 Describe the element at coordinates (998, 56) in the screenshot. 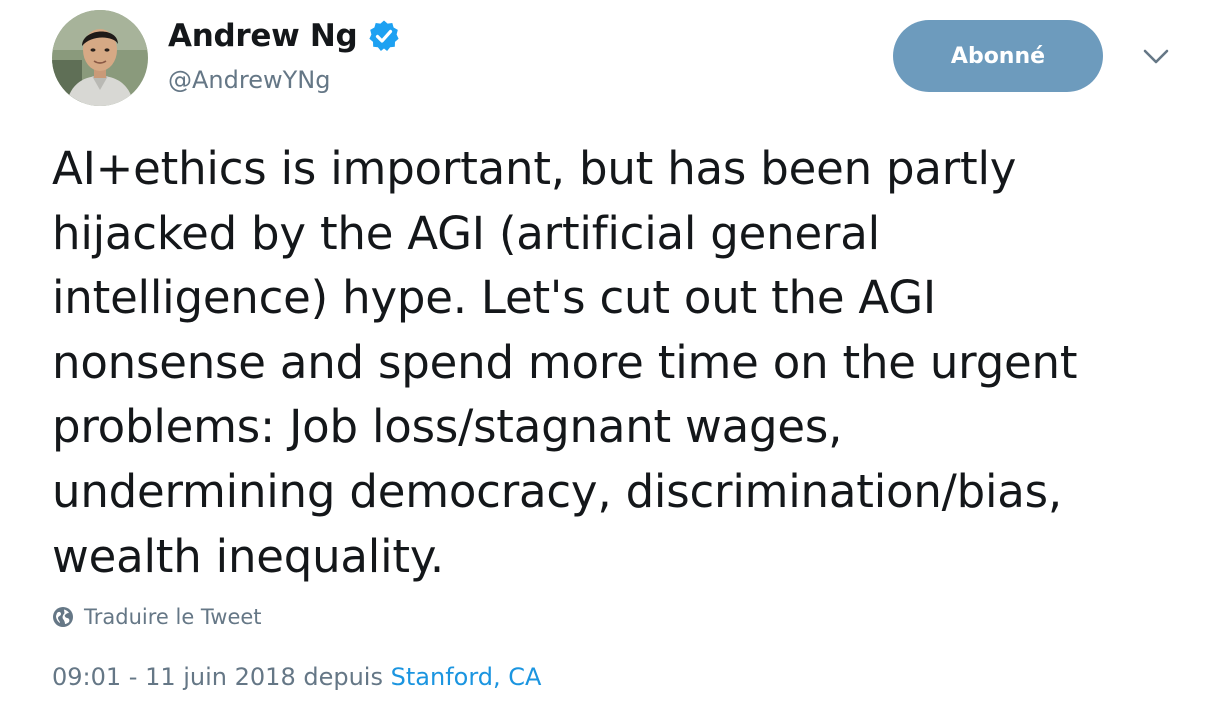

I see `following-button: Abonné` at that location.